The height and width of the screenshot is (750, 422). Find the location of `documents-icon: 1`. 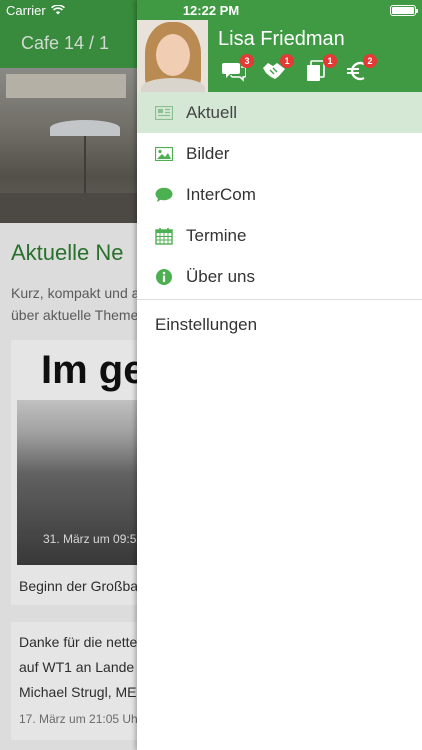

documents-icon: 1 is located at coordinates (321, 68).